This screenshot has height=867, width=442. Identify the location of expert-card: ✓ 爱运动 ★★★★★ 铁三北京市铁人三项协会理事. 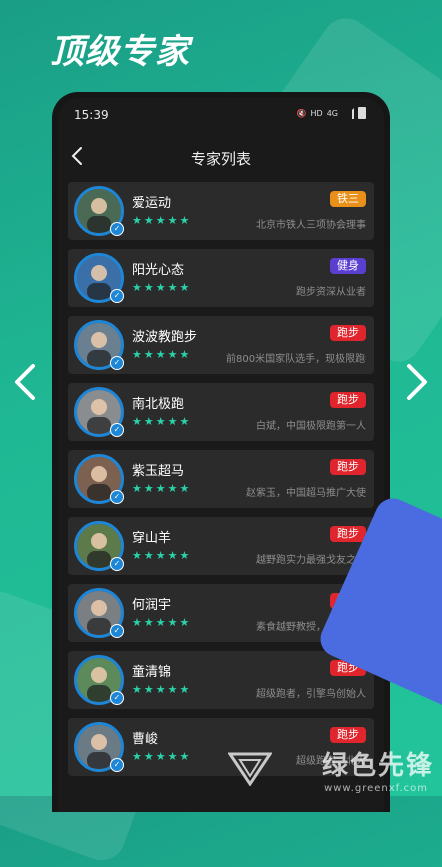
(221, 211).